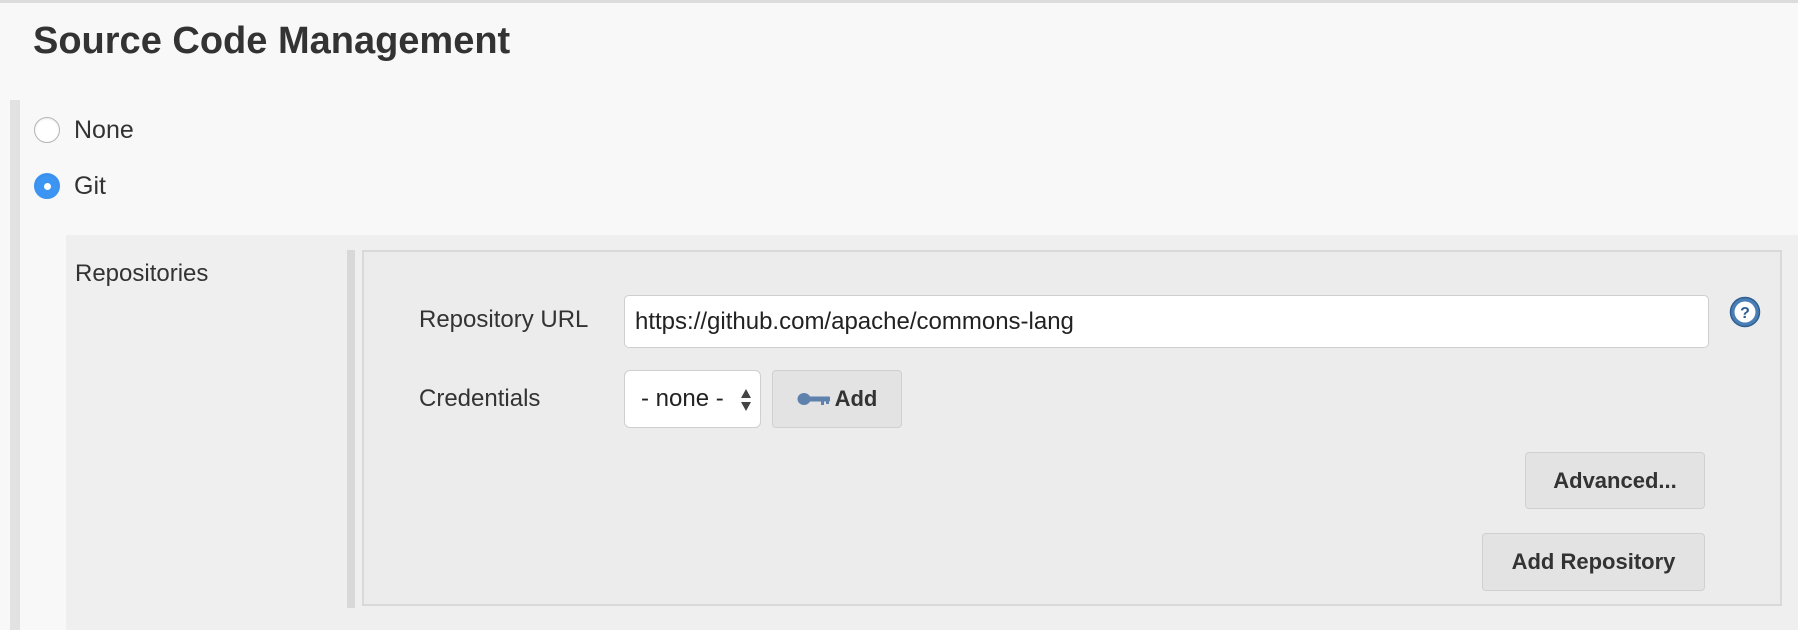 The width and height of the screenshot is (1798, 630). What do you see at coordinates (856, 398) in the screenshot?
I see `add-credentials-label: Add` at bounding box center [856, 398].